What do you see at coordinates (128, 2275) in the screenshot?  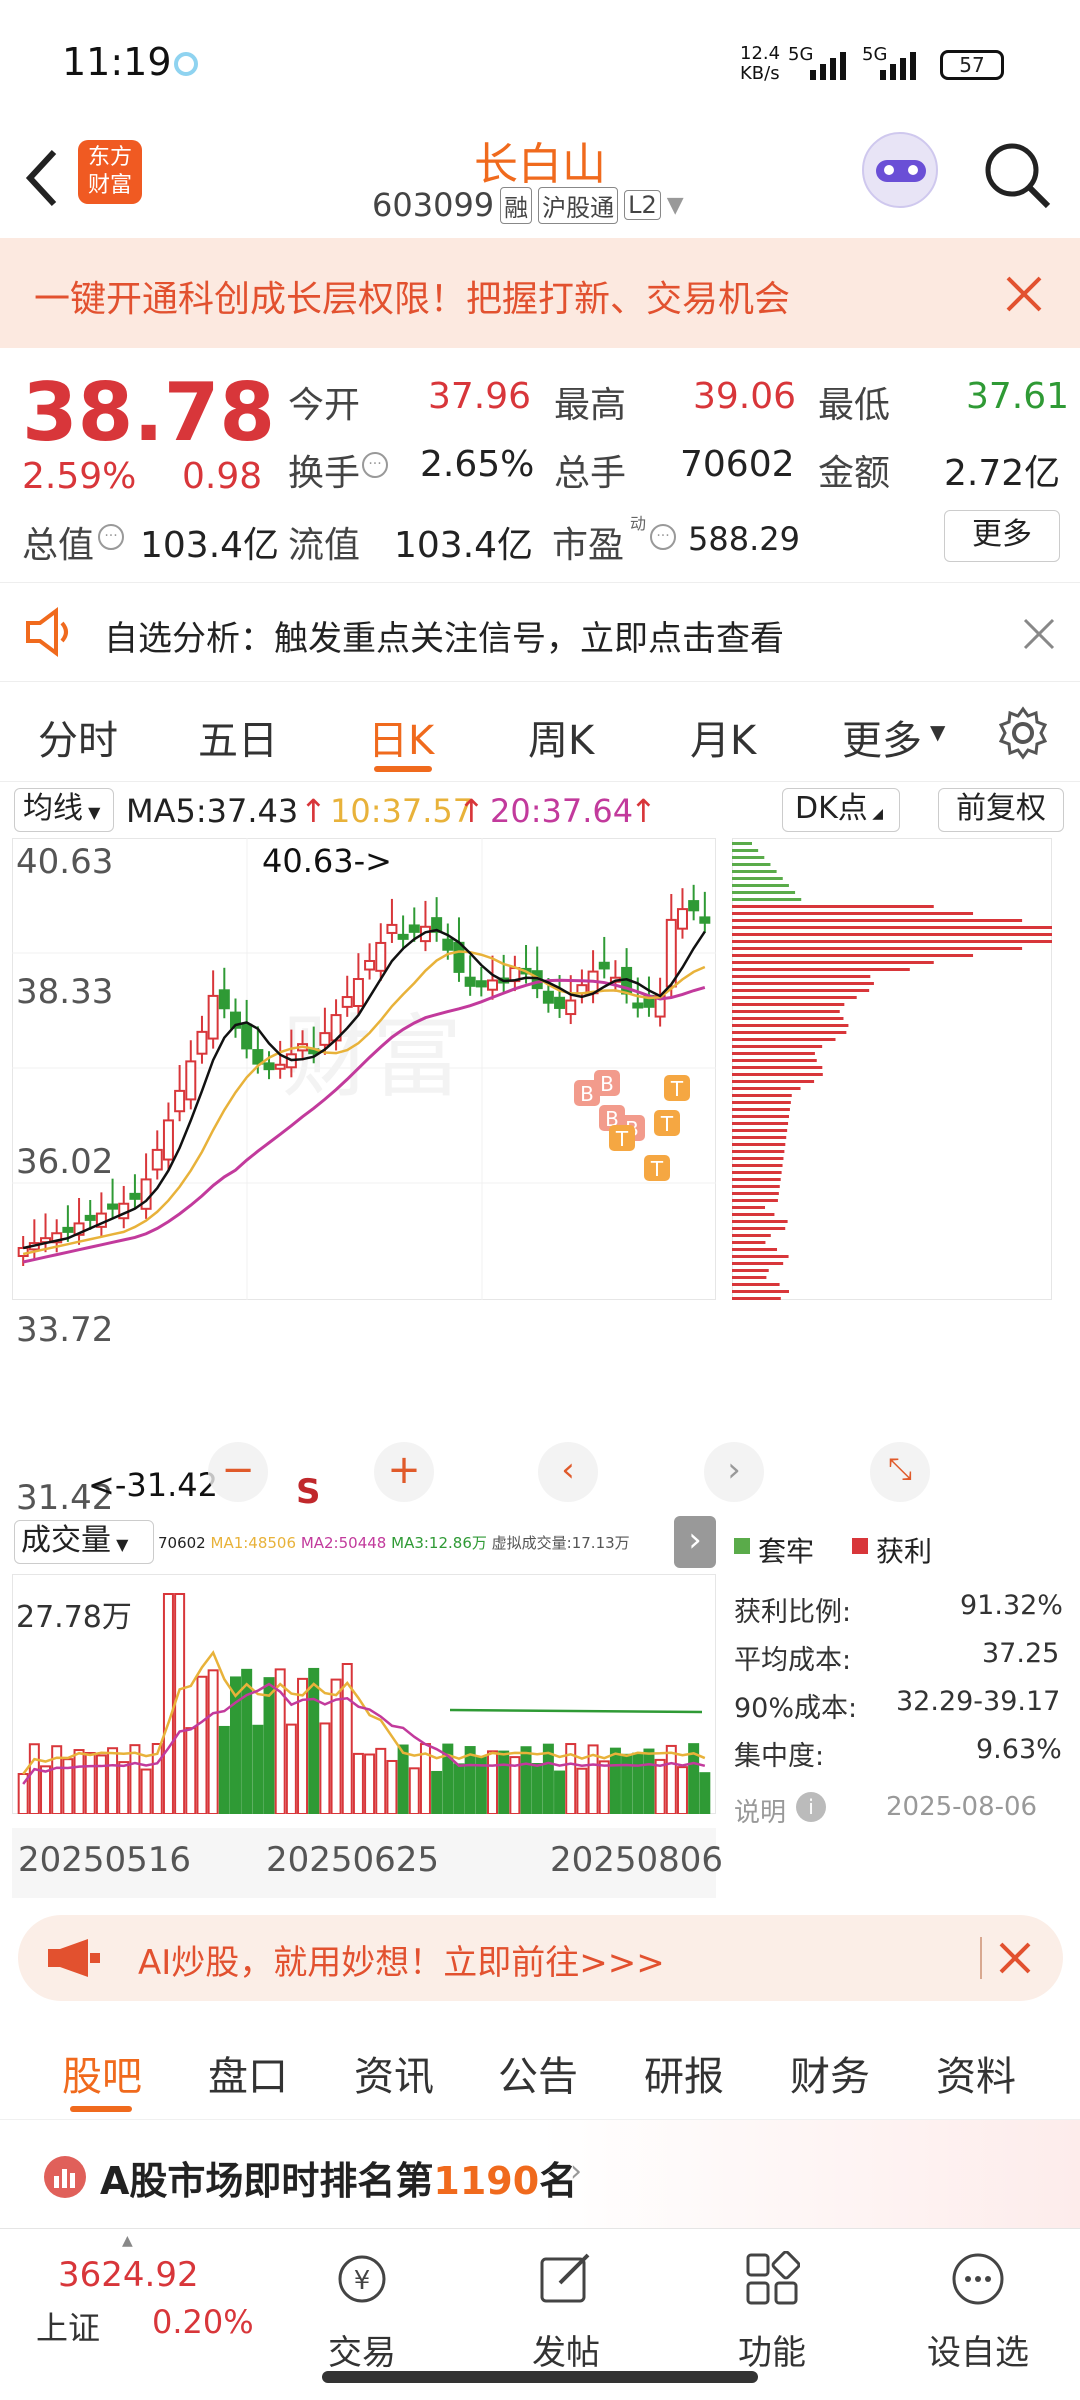 I see `index-value: 3624.92` at bounding box center [128, 2275].